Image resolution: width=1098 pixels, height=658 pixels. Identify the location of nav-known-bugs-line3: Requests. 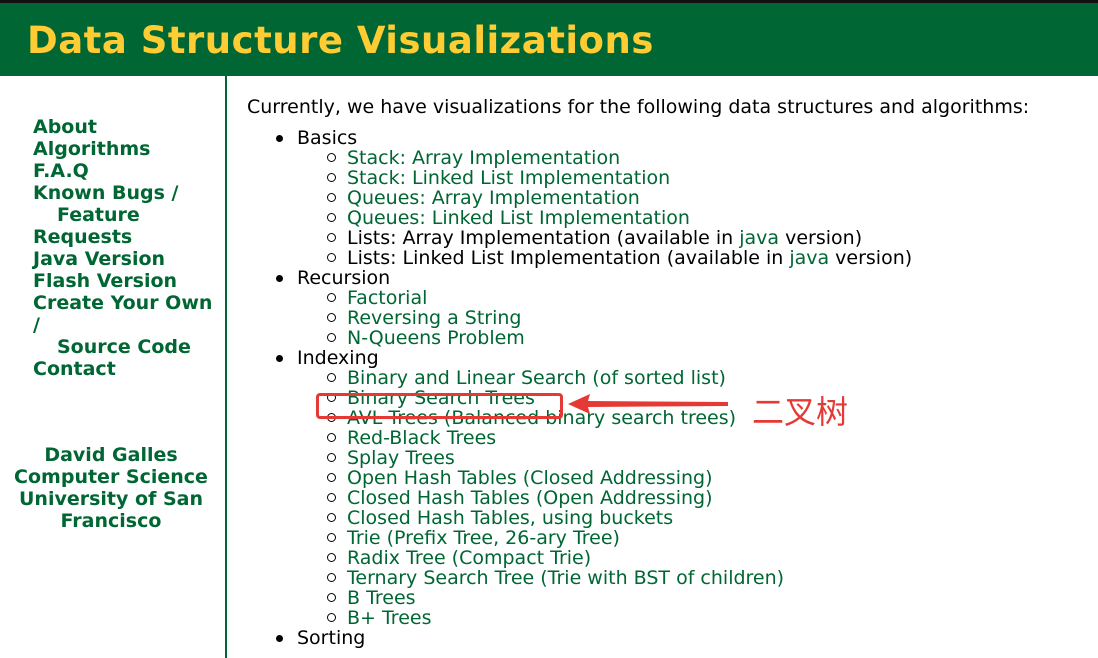
(83, 237).